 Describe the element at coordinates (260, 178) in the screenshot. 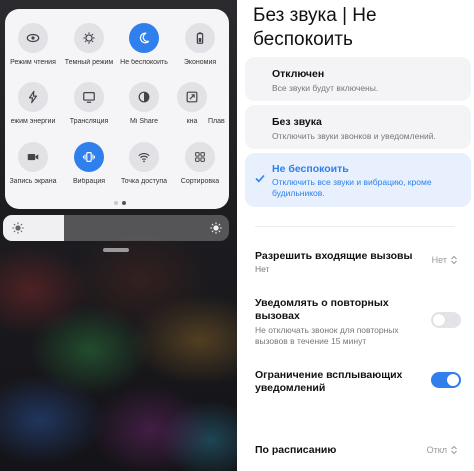

I see `checkmark-icon` at that location.